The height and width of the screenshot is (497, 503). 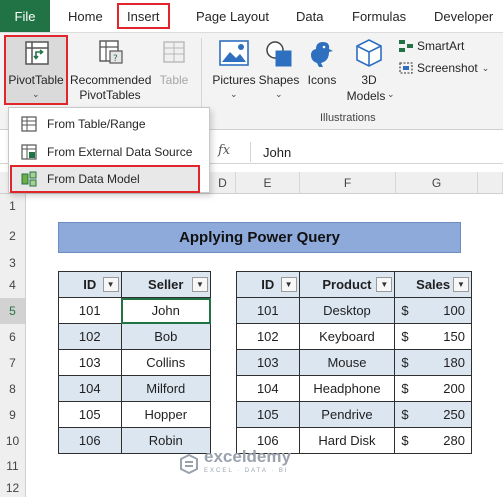 What do you see at coordinates (13, 441) in the screenshot?
I see `row-header-10: 10` at bounding box center [13, 441].